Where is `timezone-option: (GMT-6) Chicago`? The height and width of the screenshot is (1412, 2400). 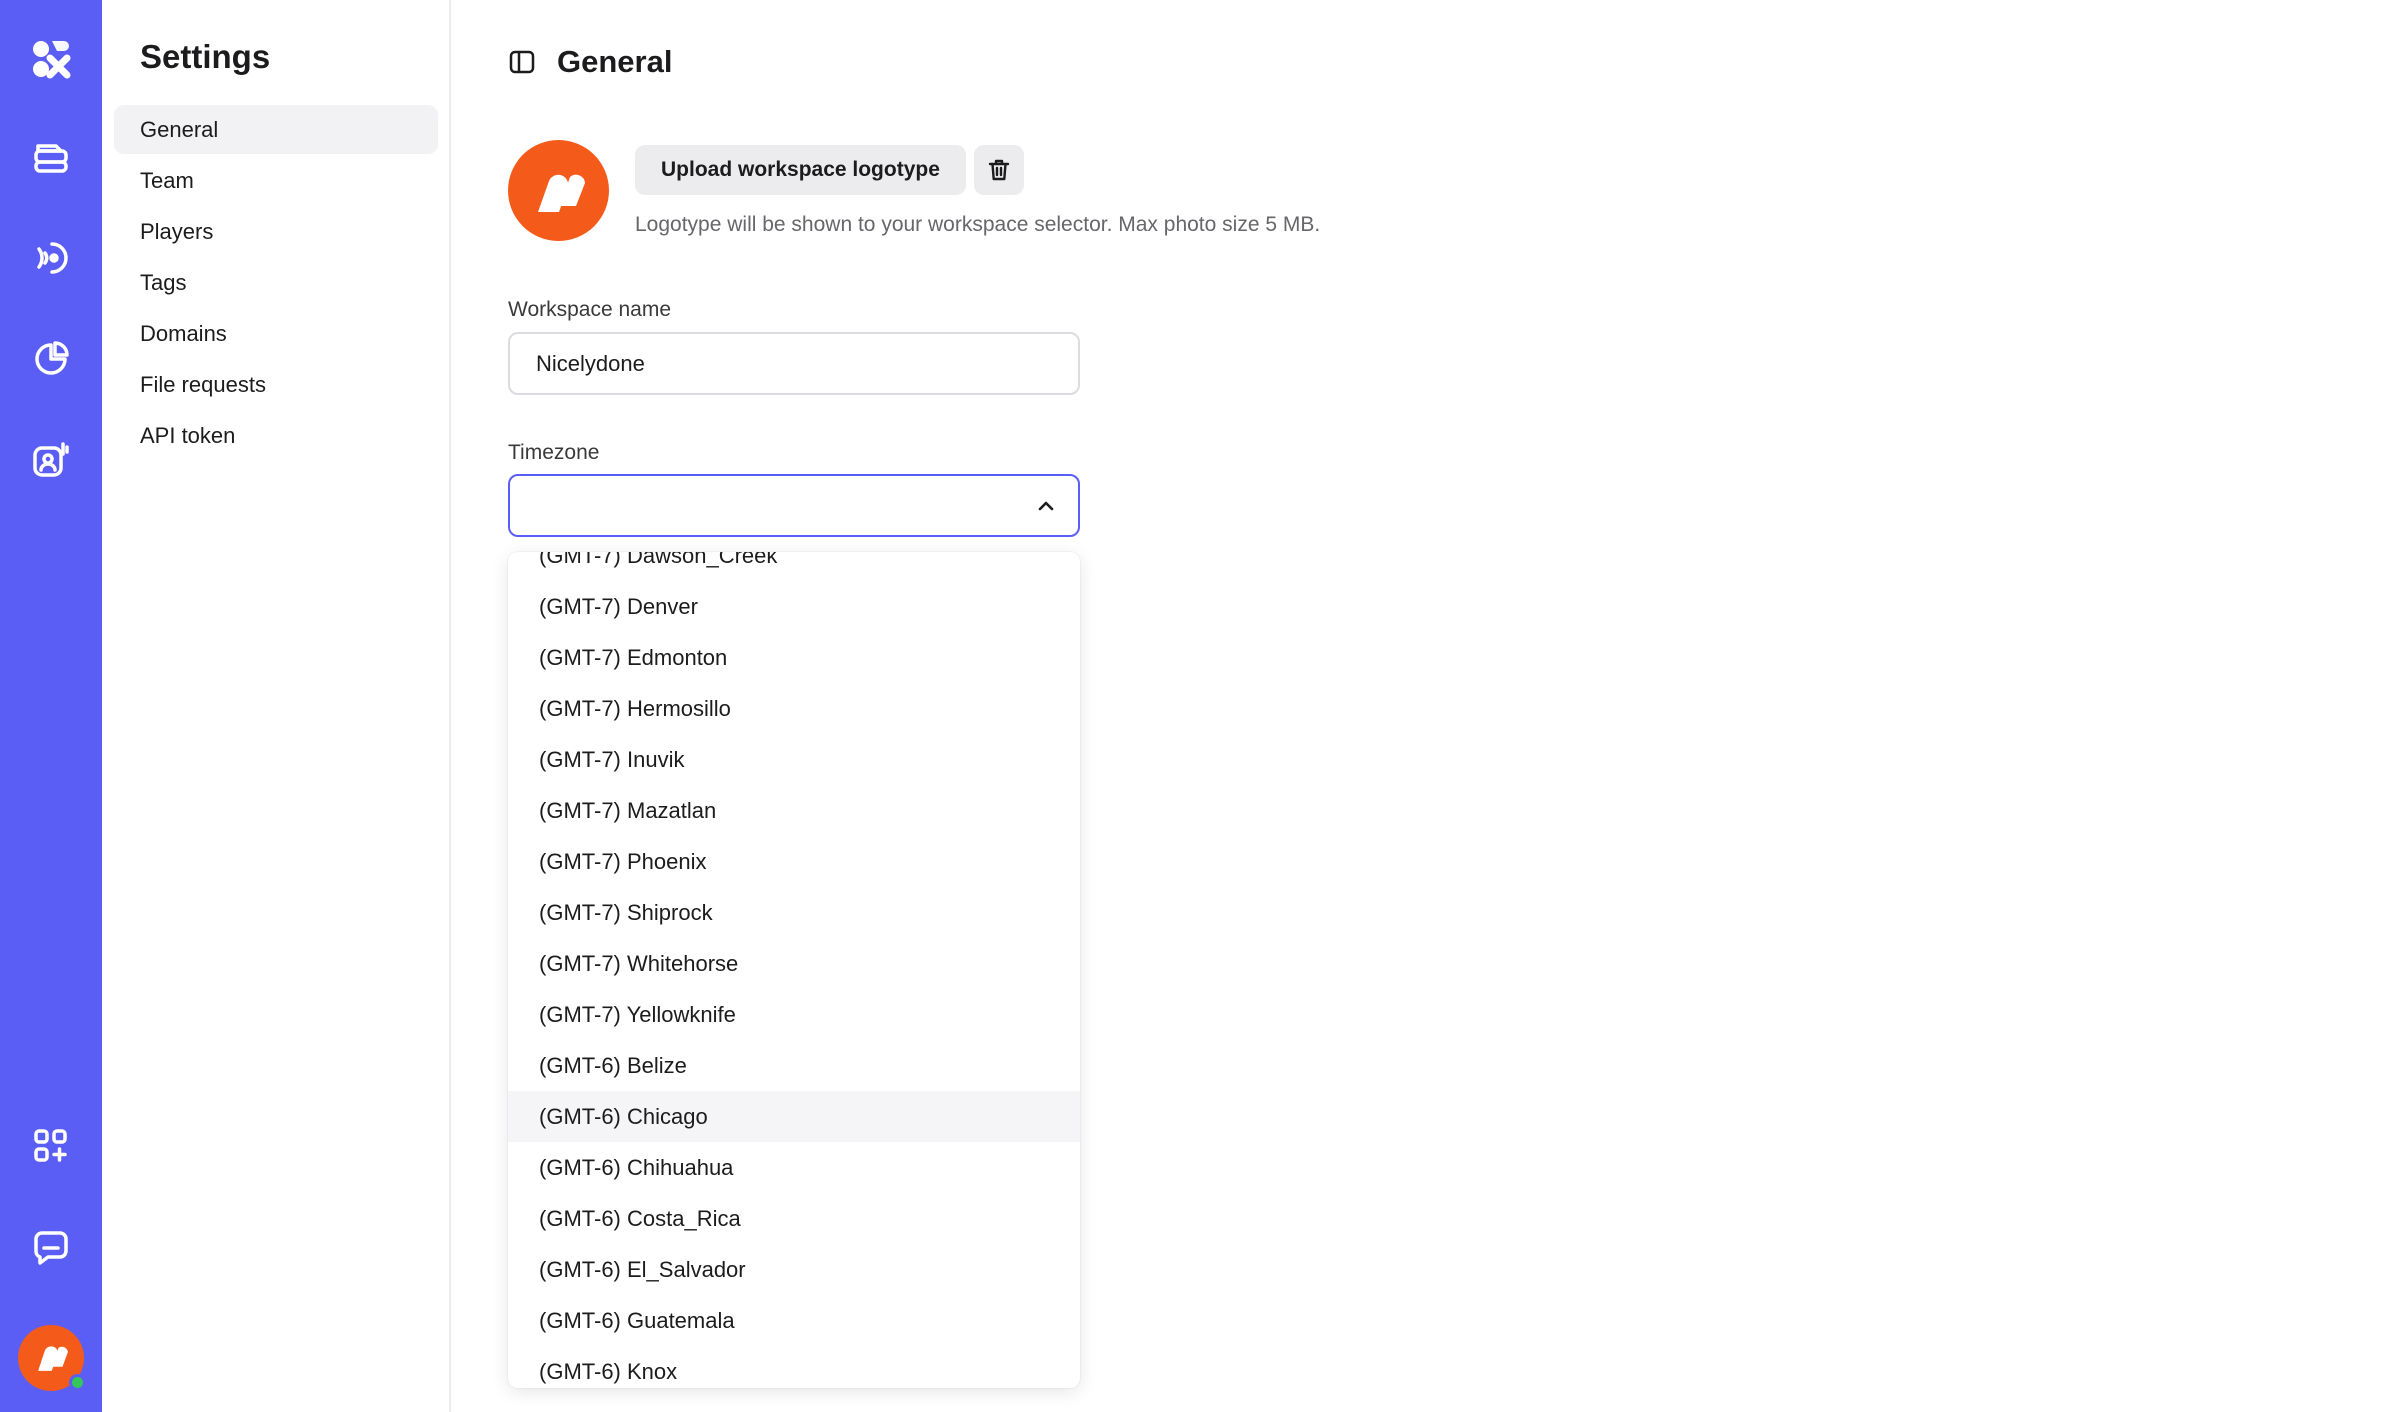
timezone-option: (GMT-6) Chicago is located at coordinates (794, 1116).